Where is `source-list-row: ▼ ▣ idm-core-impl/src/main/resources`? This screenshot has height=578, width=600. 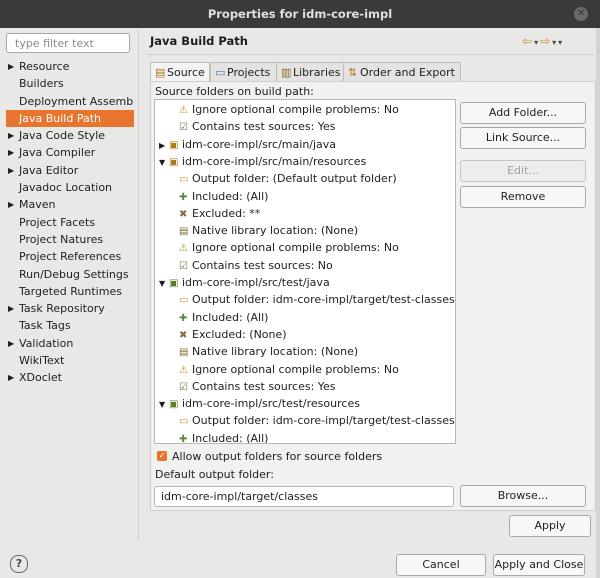
source-list-row: ▼ ▣ idm-core-impl/src/main/resources is located at coordinates (262, 161).